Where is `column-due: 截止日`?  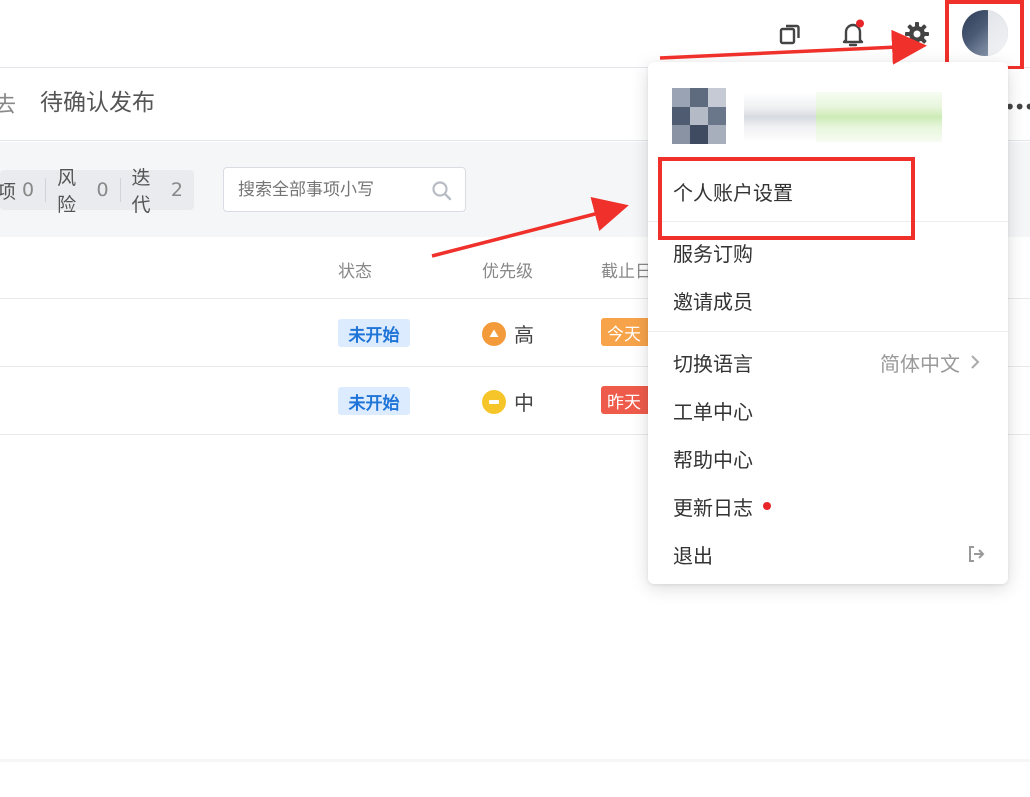
column-due: 截止日 is located at coordinates (626, 269).